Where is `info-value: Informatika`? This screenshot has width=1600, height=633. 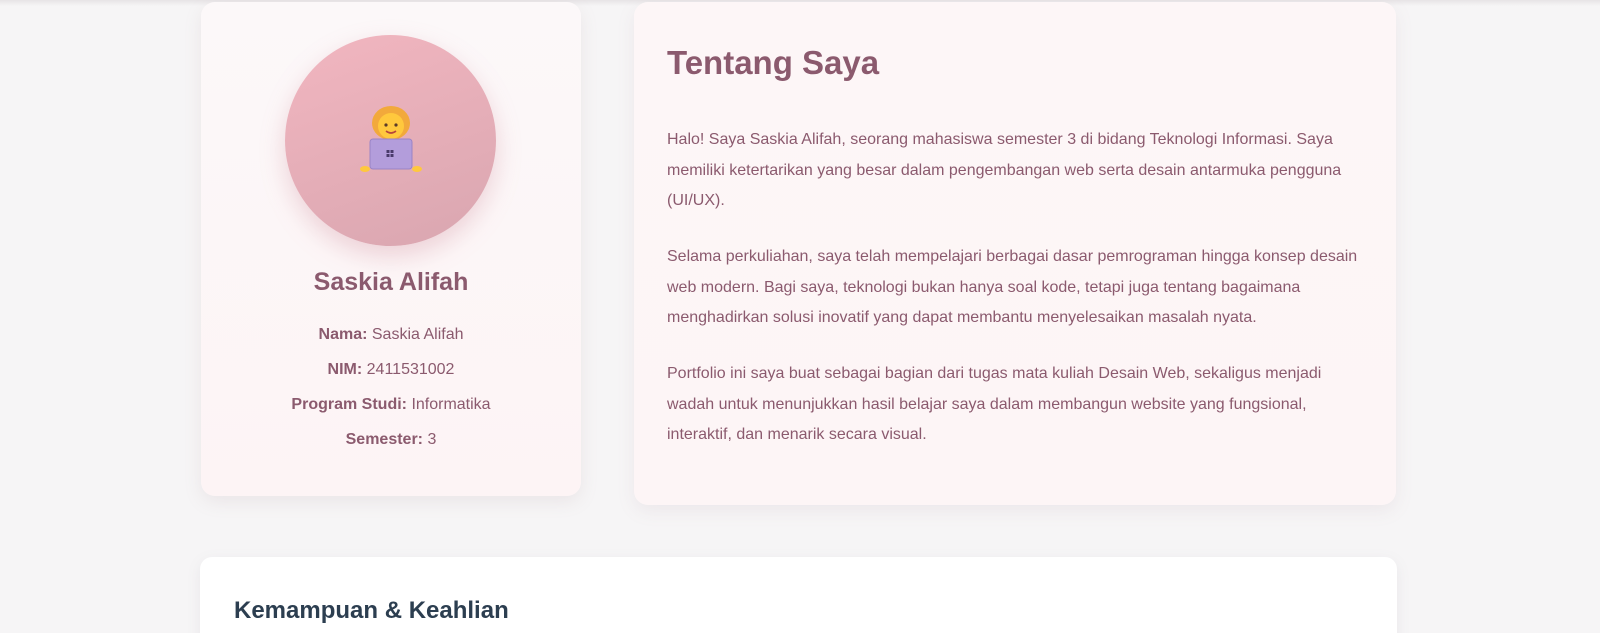
info-value: Informatika is located at coordinates (451, 404).